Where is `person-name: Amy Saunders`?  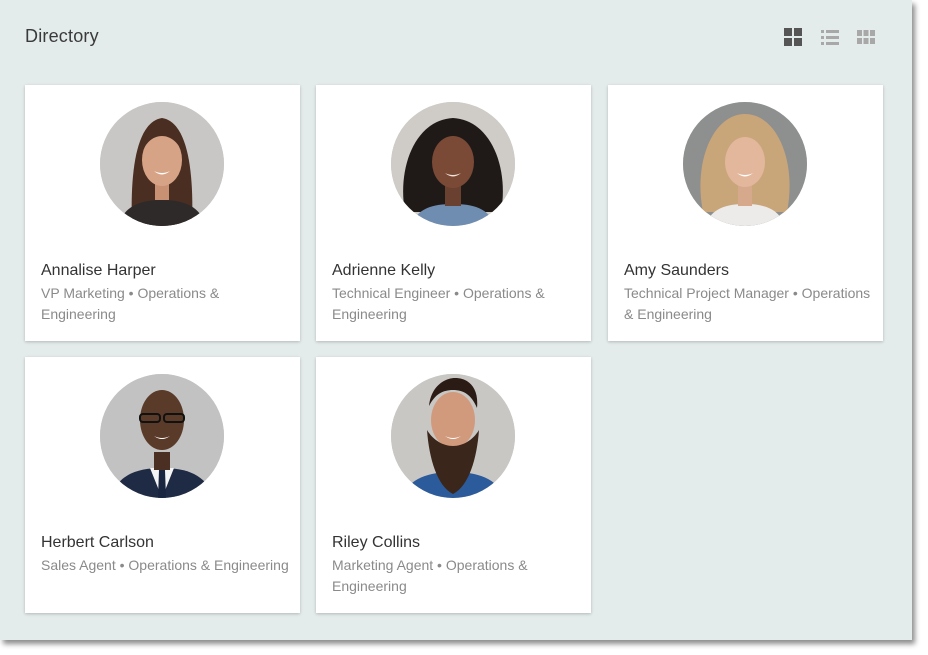
person-name: Amy Saunders is located at coordinates (676, 270).